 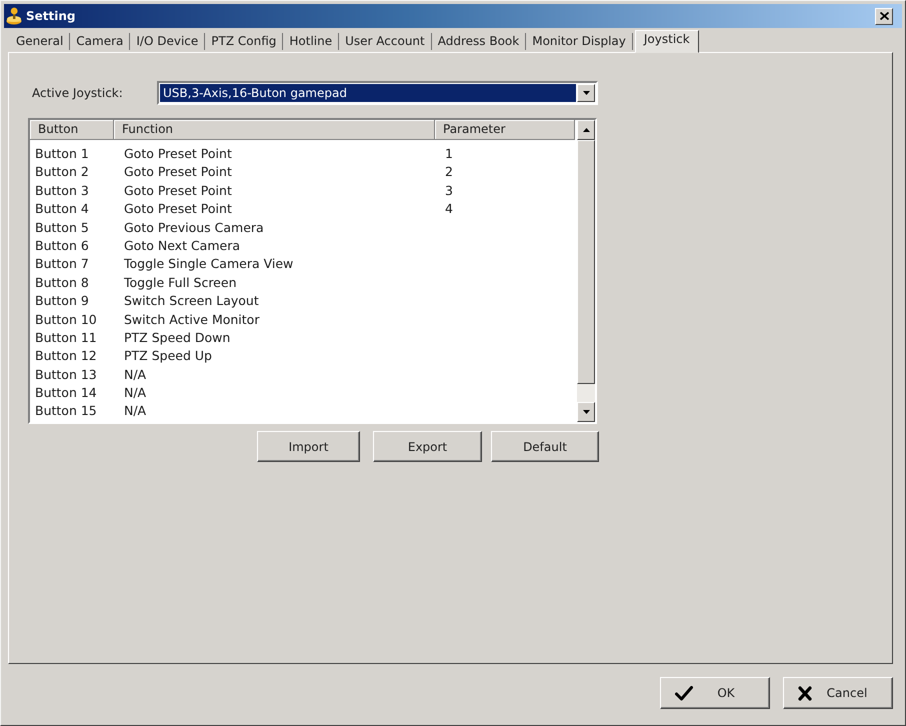 What do you see at coordinates (427, 446) in the screenshot?
I see `export-button: Export` at bounding box center [427, 446].